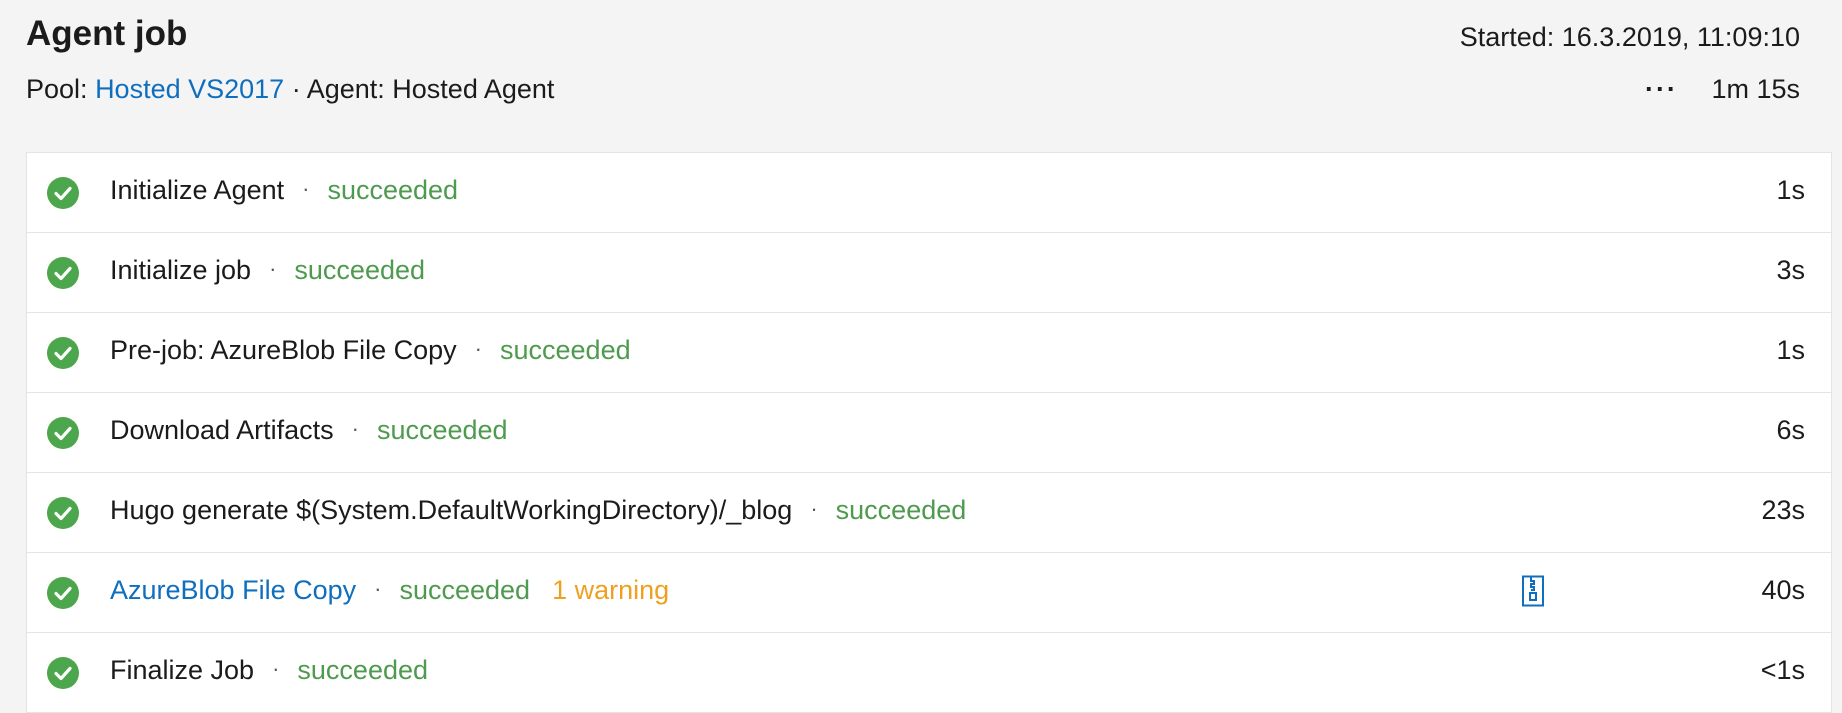 The width and height of the screenshot is (1842, 713). I want to click on zip-file-icon, so click(1533, 591).